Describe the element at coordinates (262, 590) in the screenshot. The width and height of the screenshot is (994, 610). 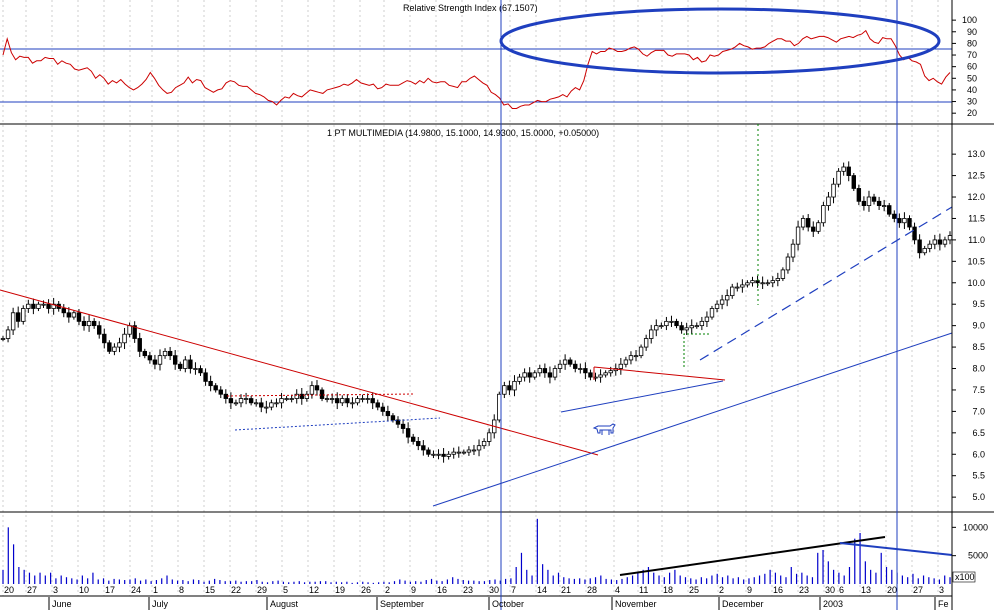
I see `x-day-label: 29` at that location.